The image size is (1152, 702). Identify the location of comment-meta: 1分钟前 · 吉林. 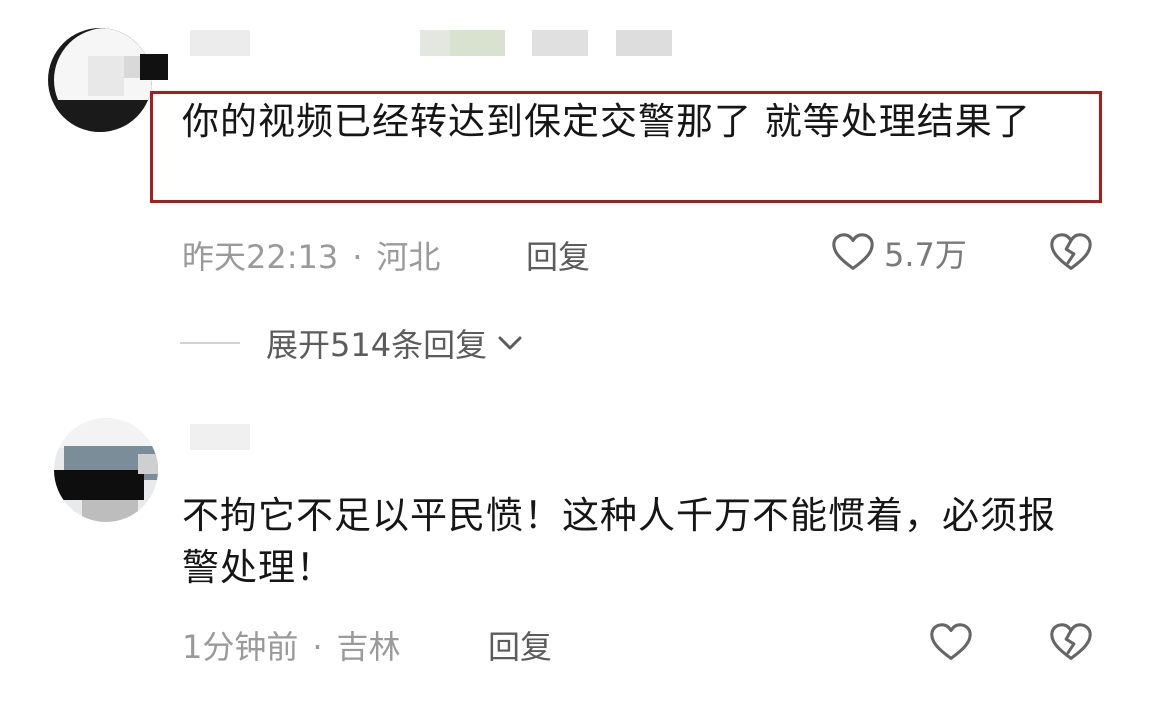
(291, 645).